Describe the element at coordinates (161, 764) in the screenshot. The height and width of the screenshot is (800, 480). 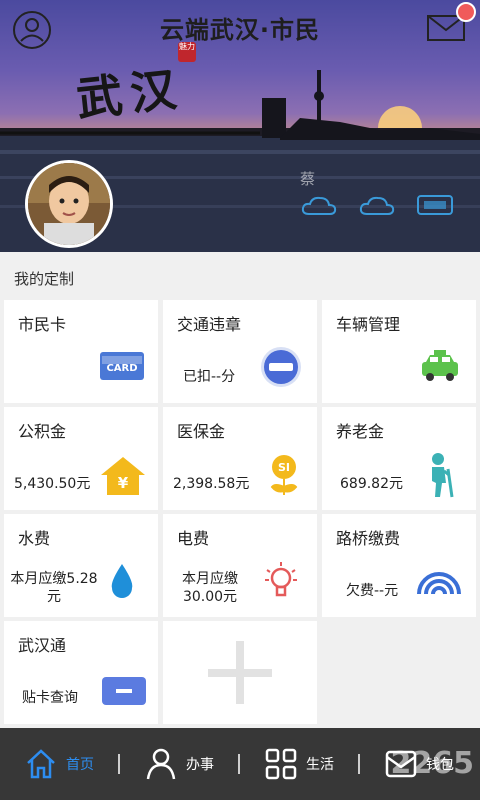
I see `person-icon` at that location.